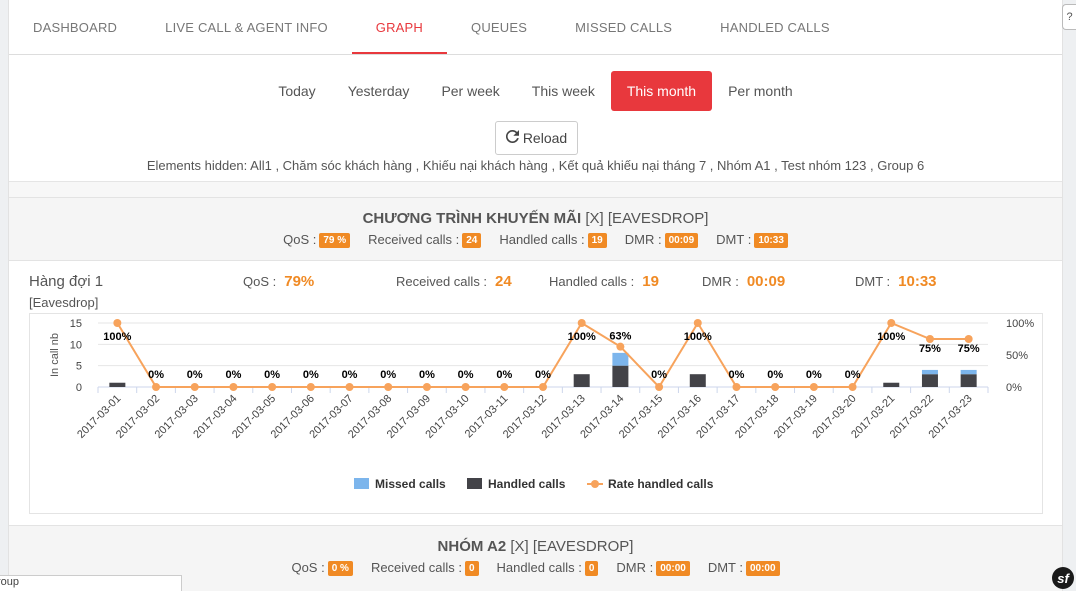 Image resolution: width=1076 pixels, height=591 pixels. I want to click on period-this-month: This month, so click(661, 91).